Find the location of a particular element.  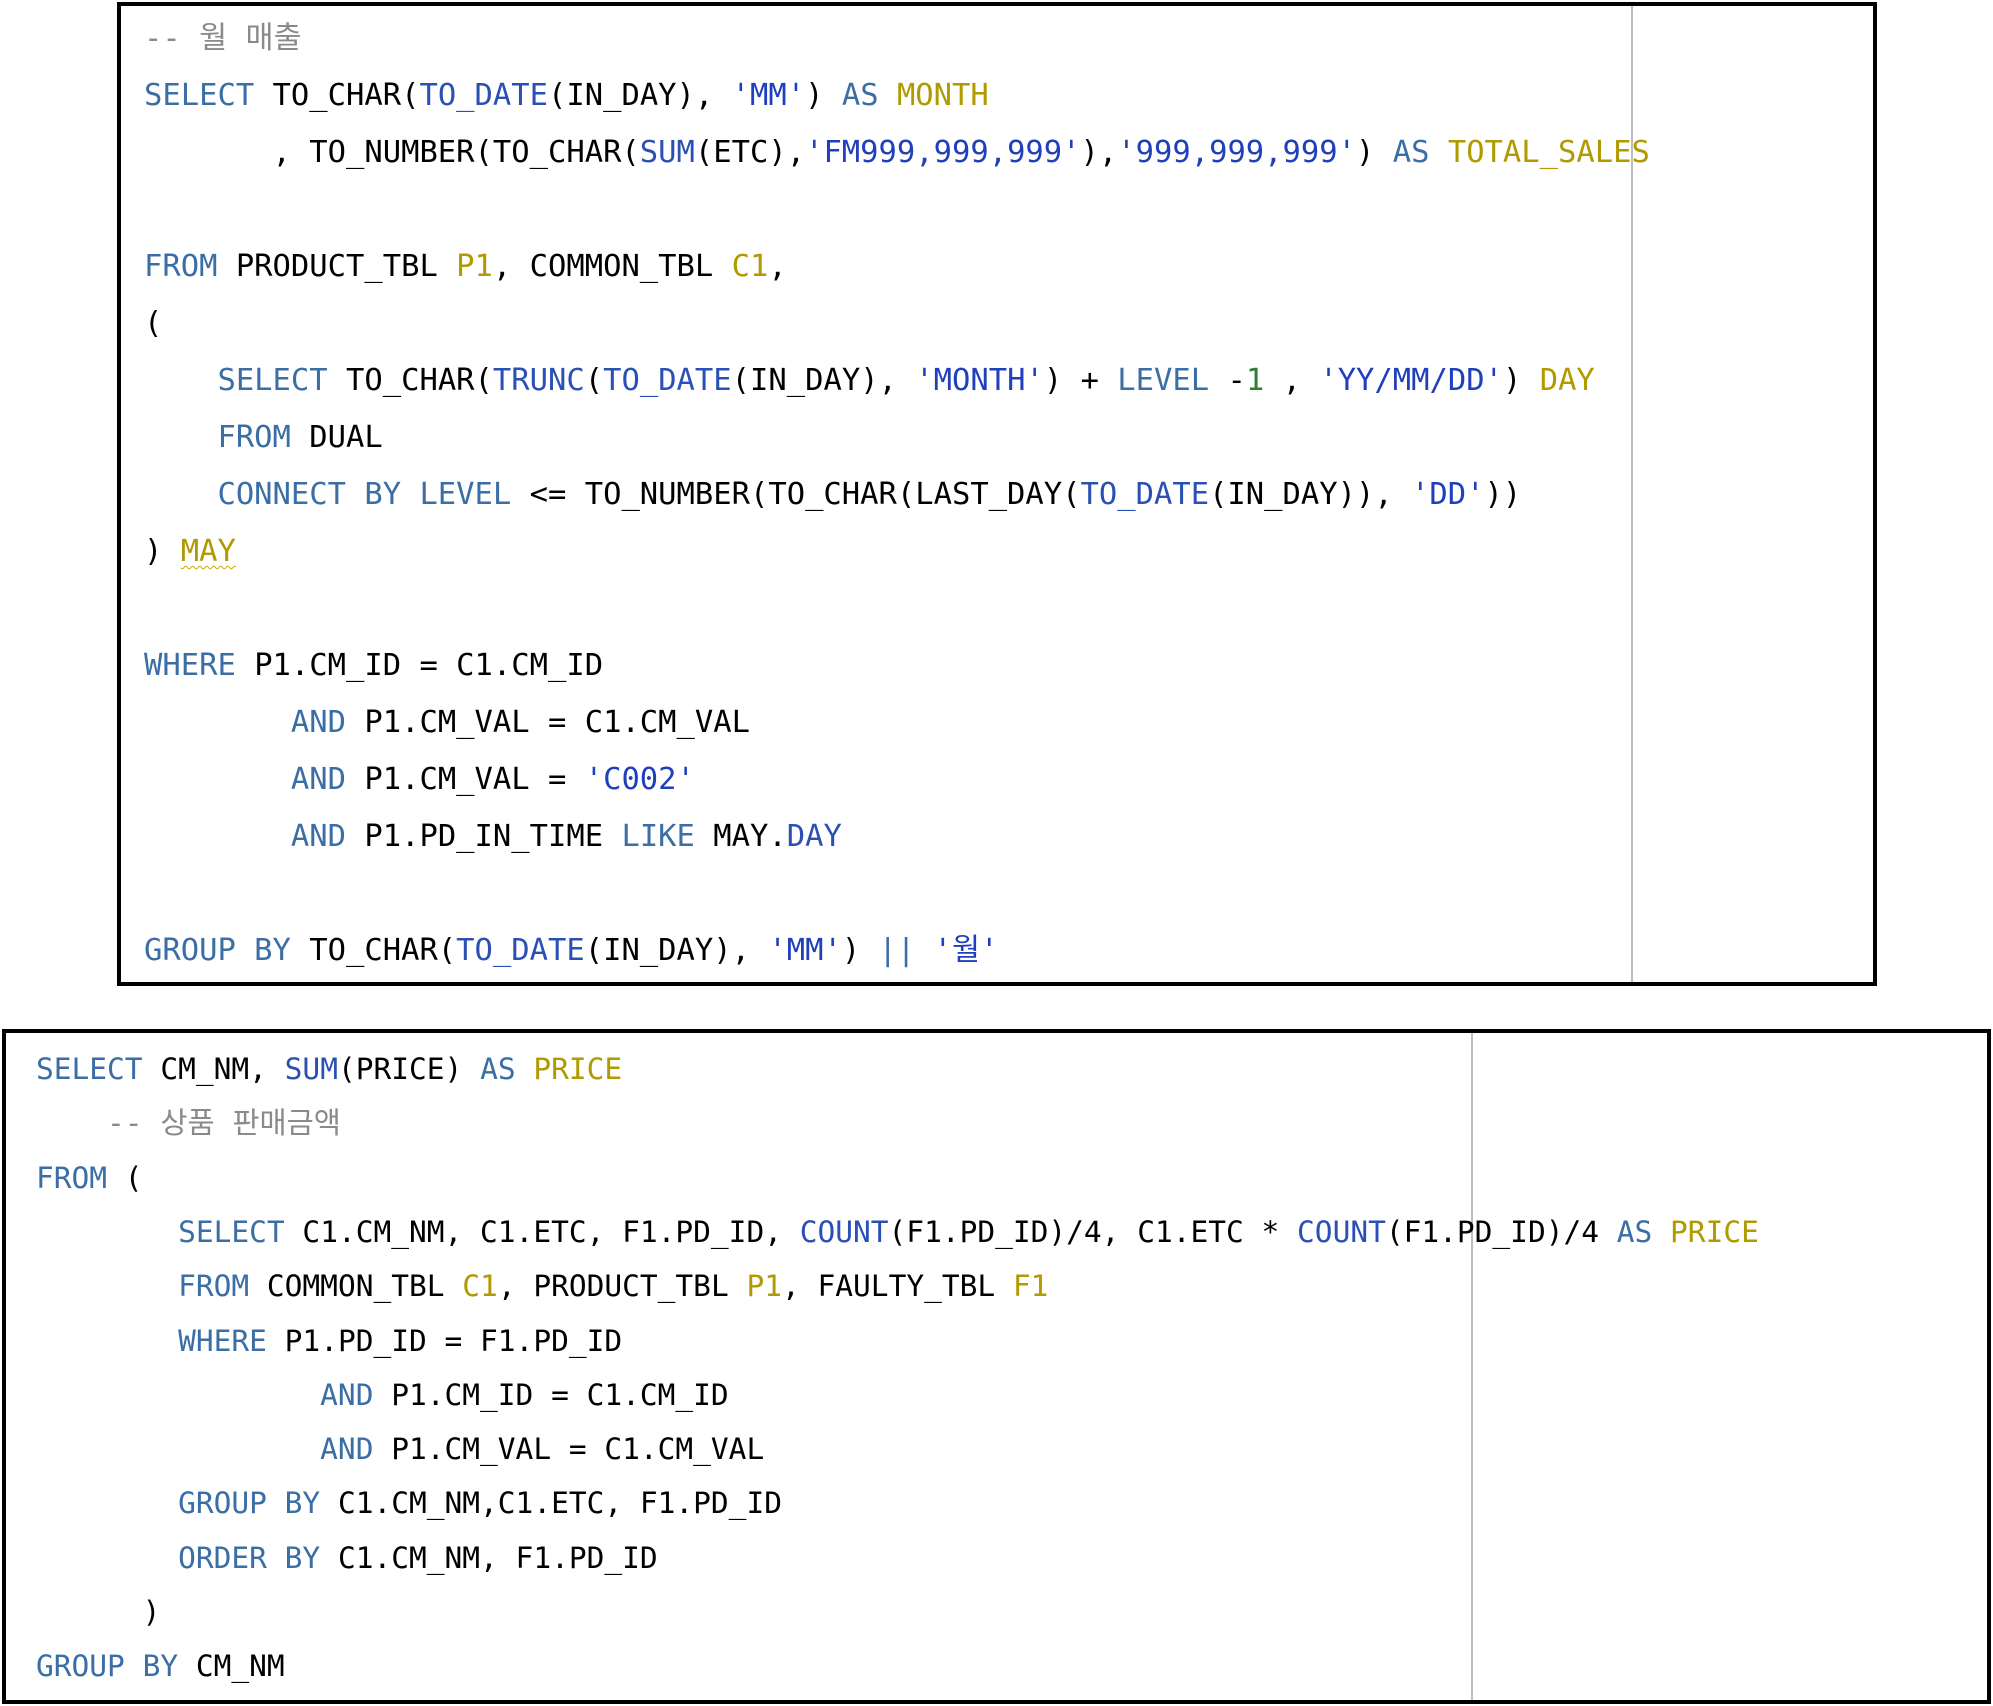

sql-text: , PRODUCT_TBL is located at coordinates (622, 1286).